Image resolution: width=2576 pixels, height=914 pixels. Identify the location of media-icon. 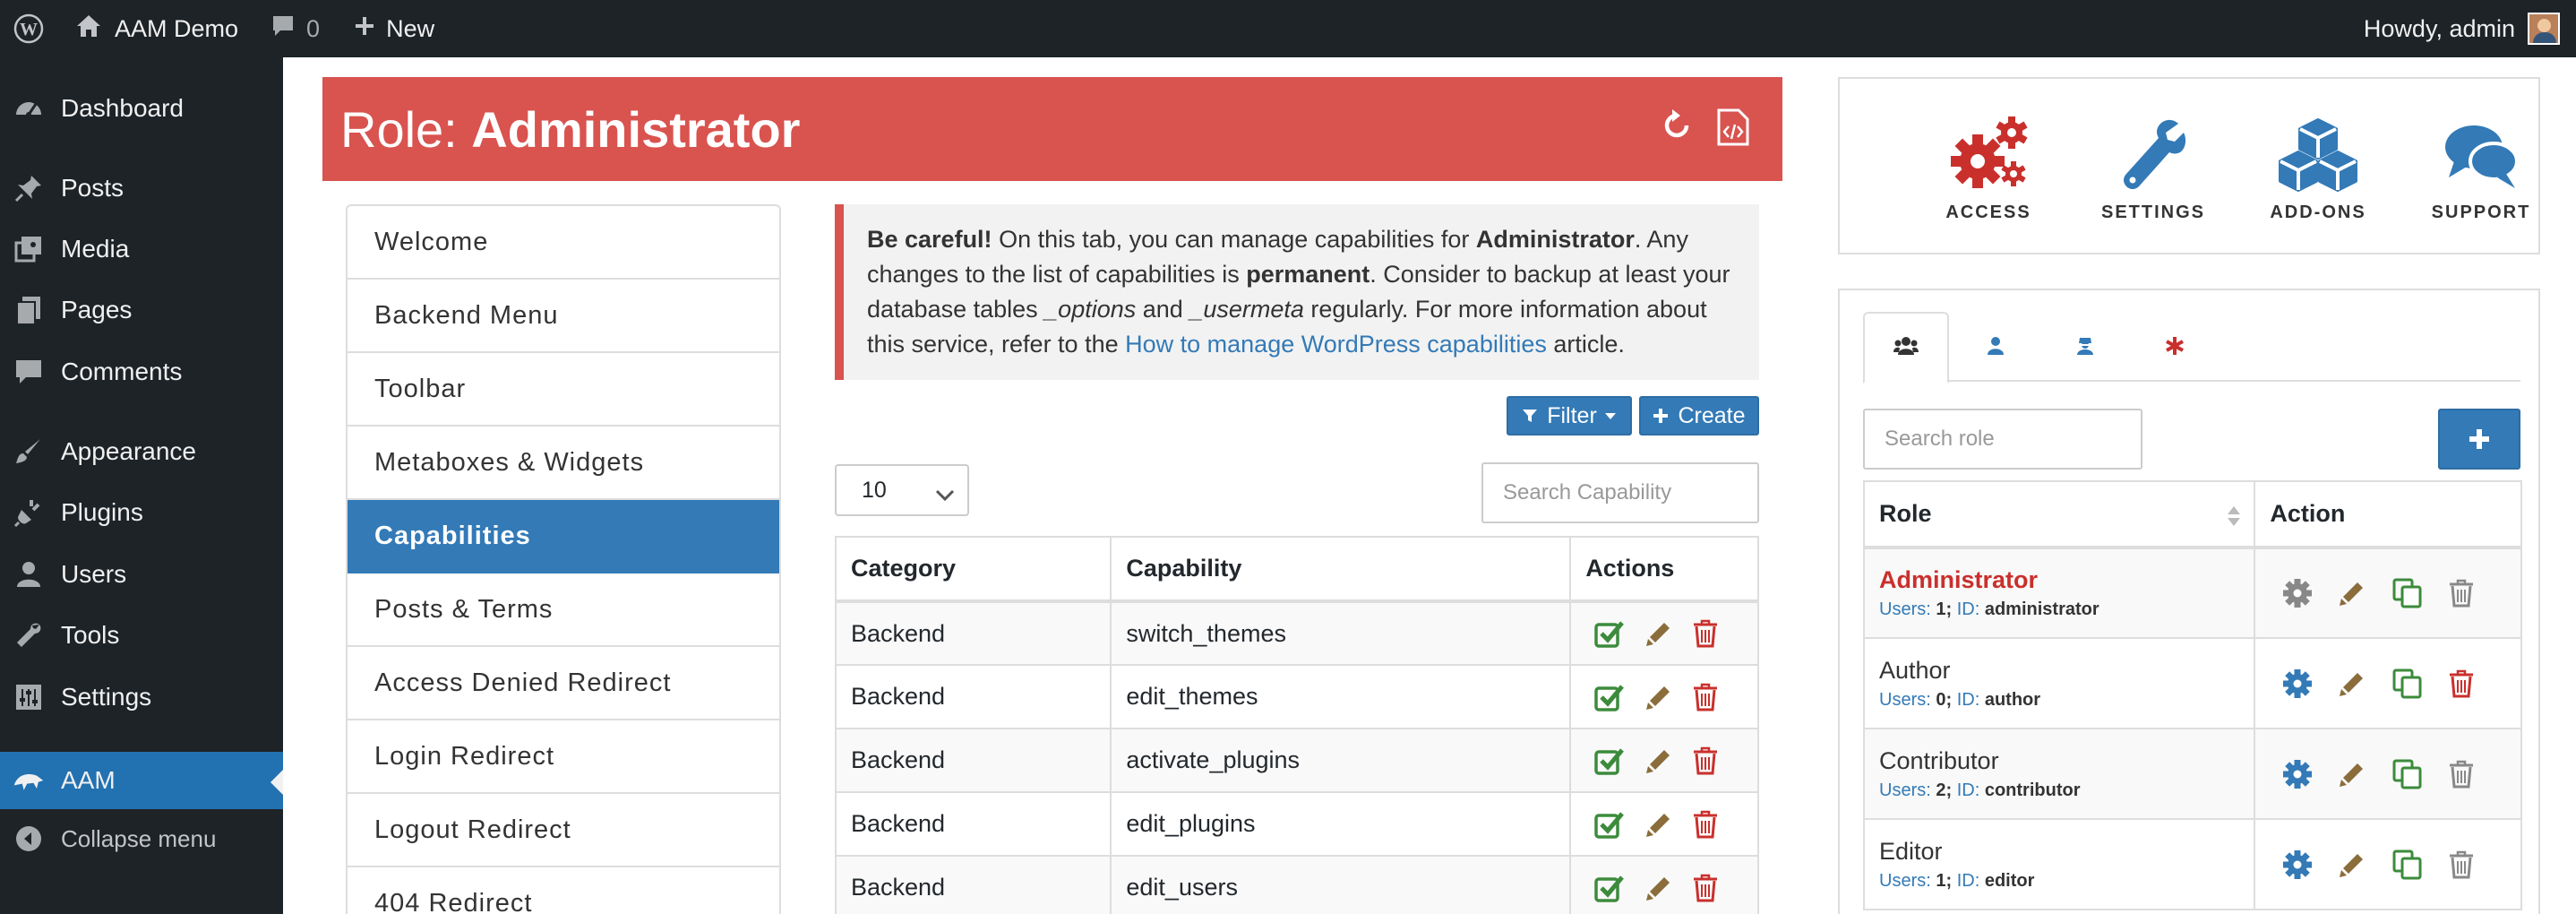
(29, 249).